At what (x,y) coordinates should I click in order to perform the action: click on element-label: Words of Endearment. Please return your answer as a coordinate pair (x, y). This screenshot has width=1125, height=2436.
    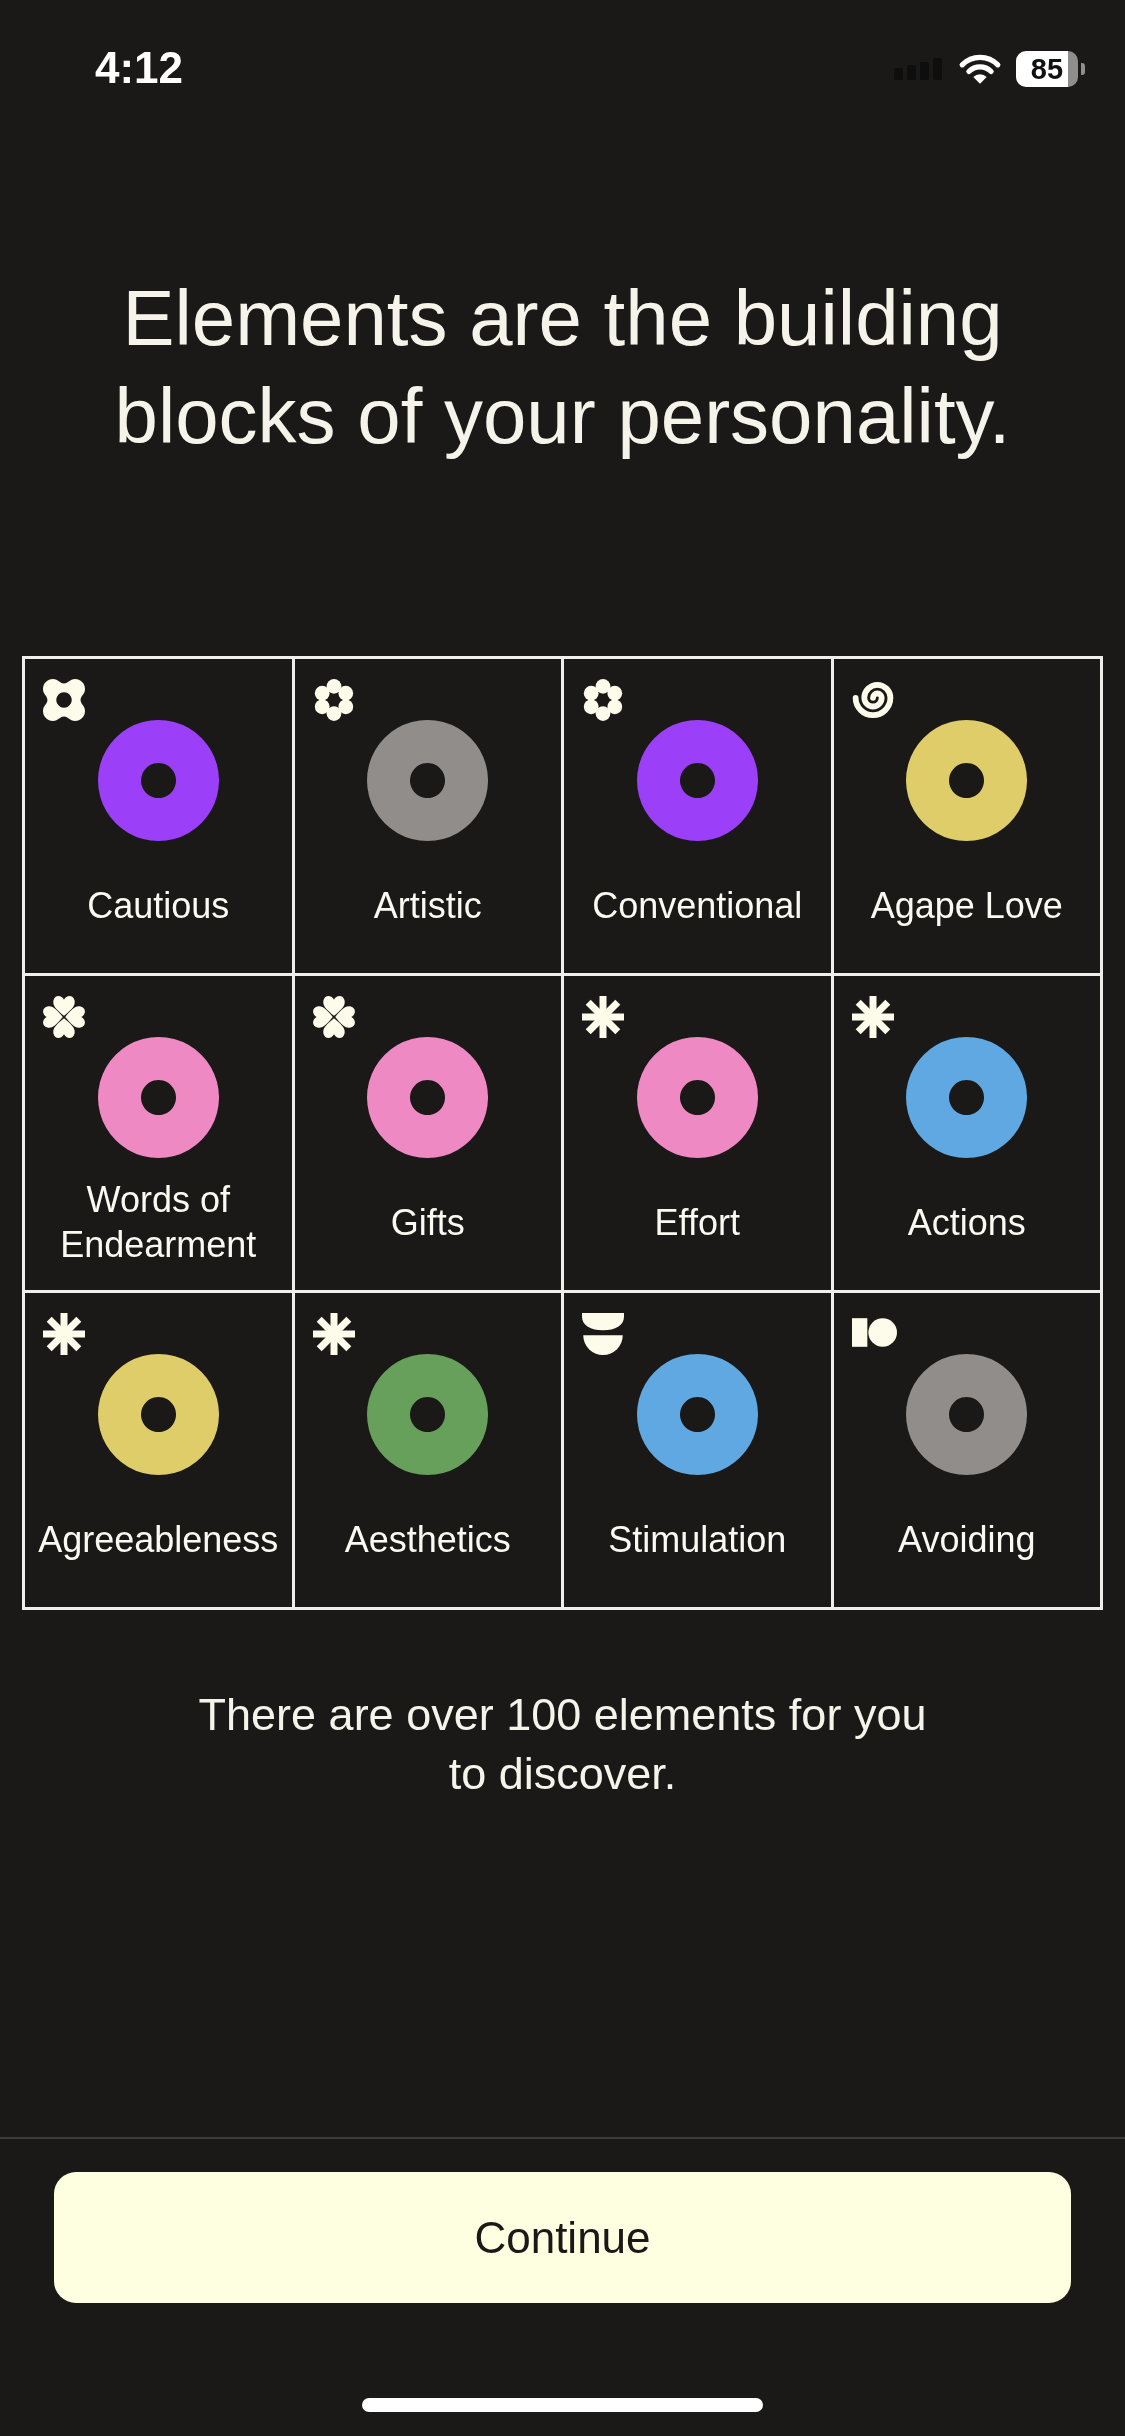
    Looking at the image, I should click on (158, 1222).